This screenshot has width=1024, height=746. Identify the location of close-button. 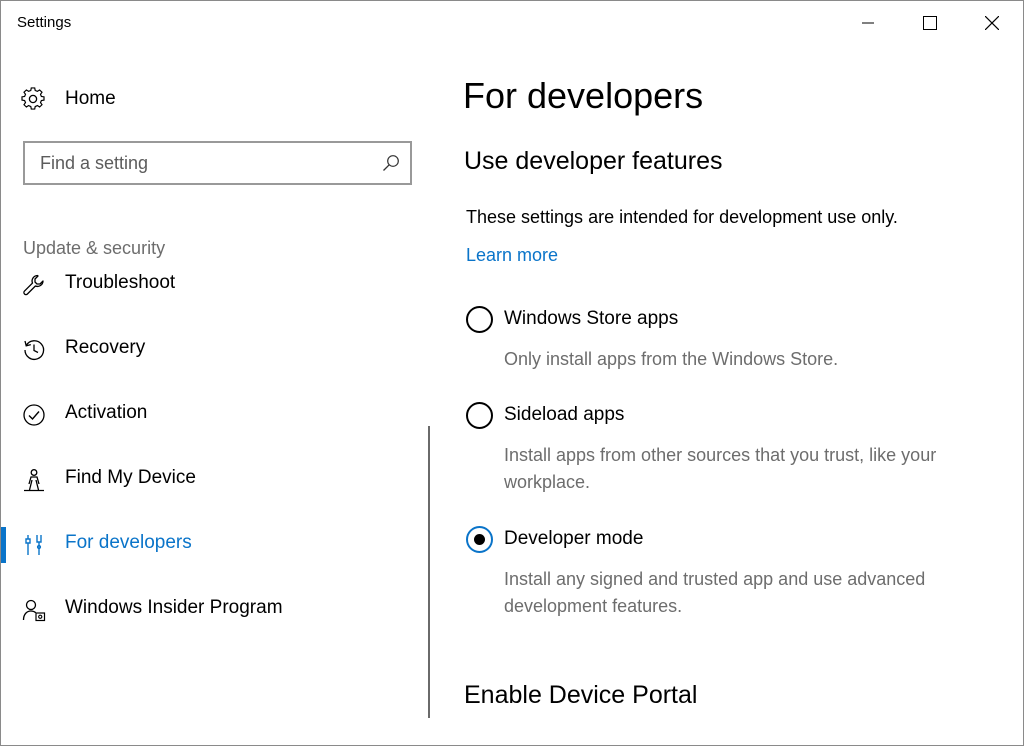
(992, 23).